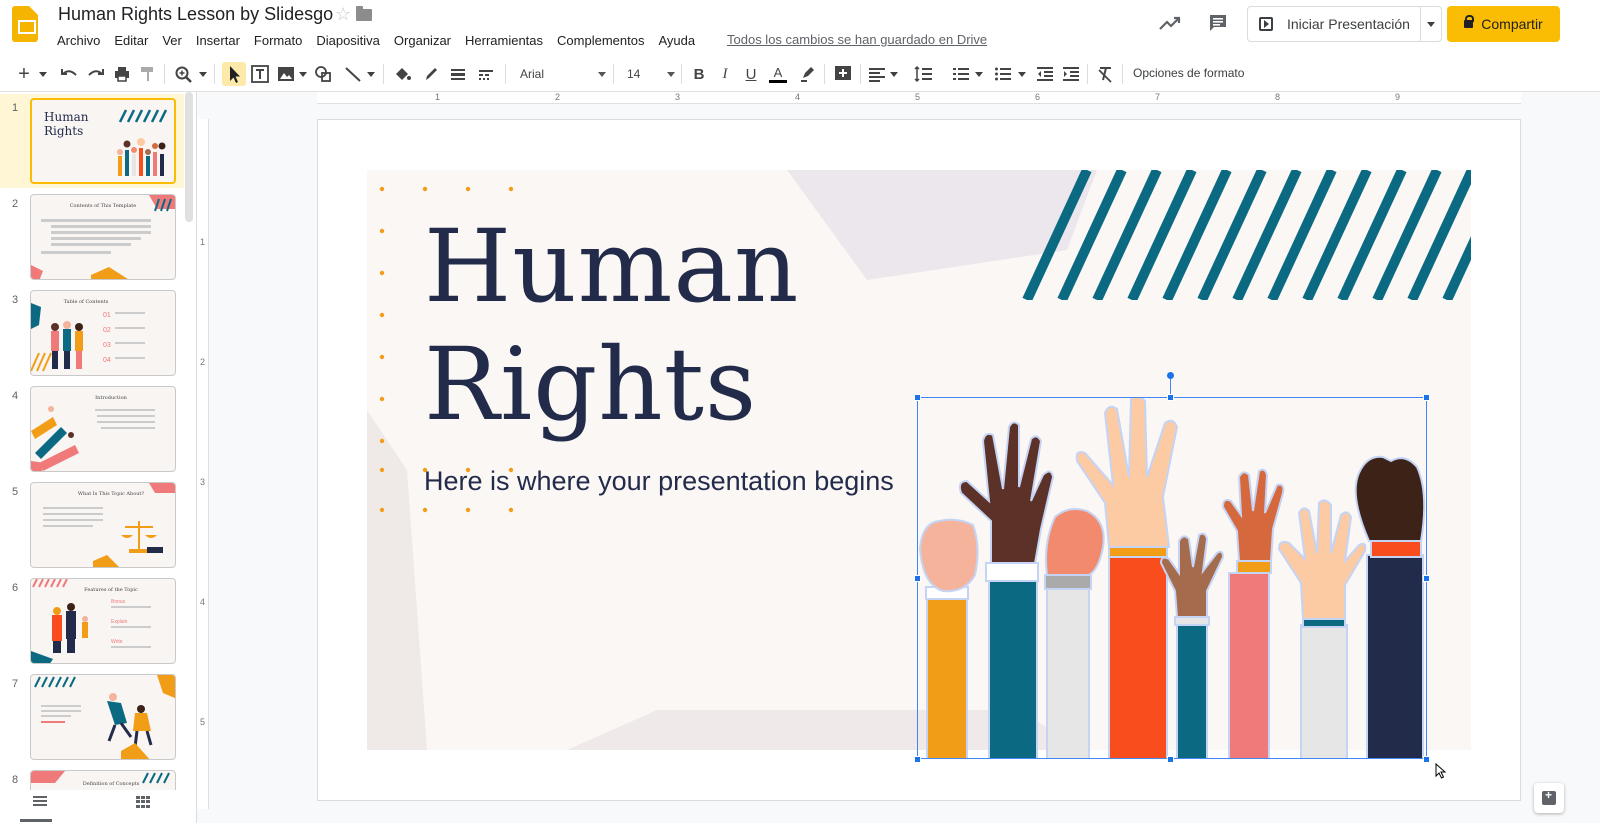 This screenshot has height=823, width=1600. Describe the element at coordinates (591, 384) in the screenshot. I see `title-line-2: Rights` at that location.